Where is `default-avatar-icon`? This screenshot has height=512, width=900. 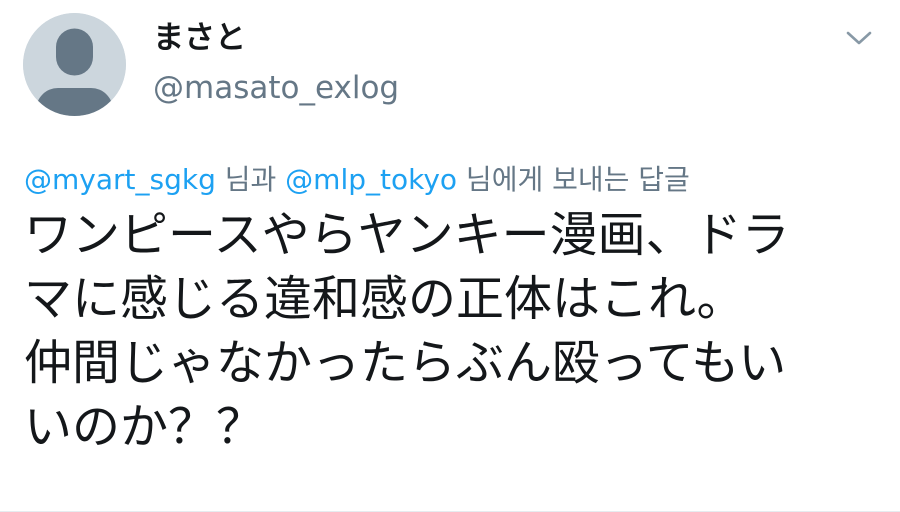
default-avatar-icon is located at coordinates (74, 64).